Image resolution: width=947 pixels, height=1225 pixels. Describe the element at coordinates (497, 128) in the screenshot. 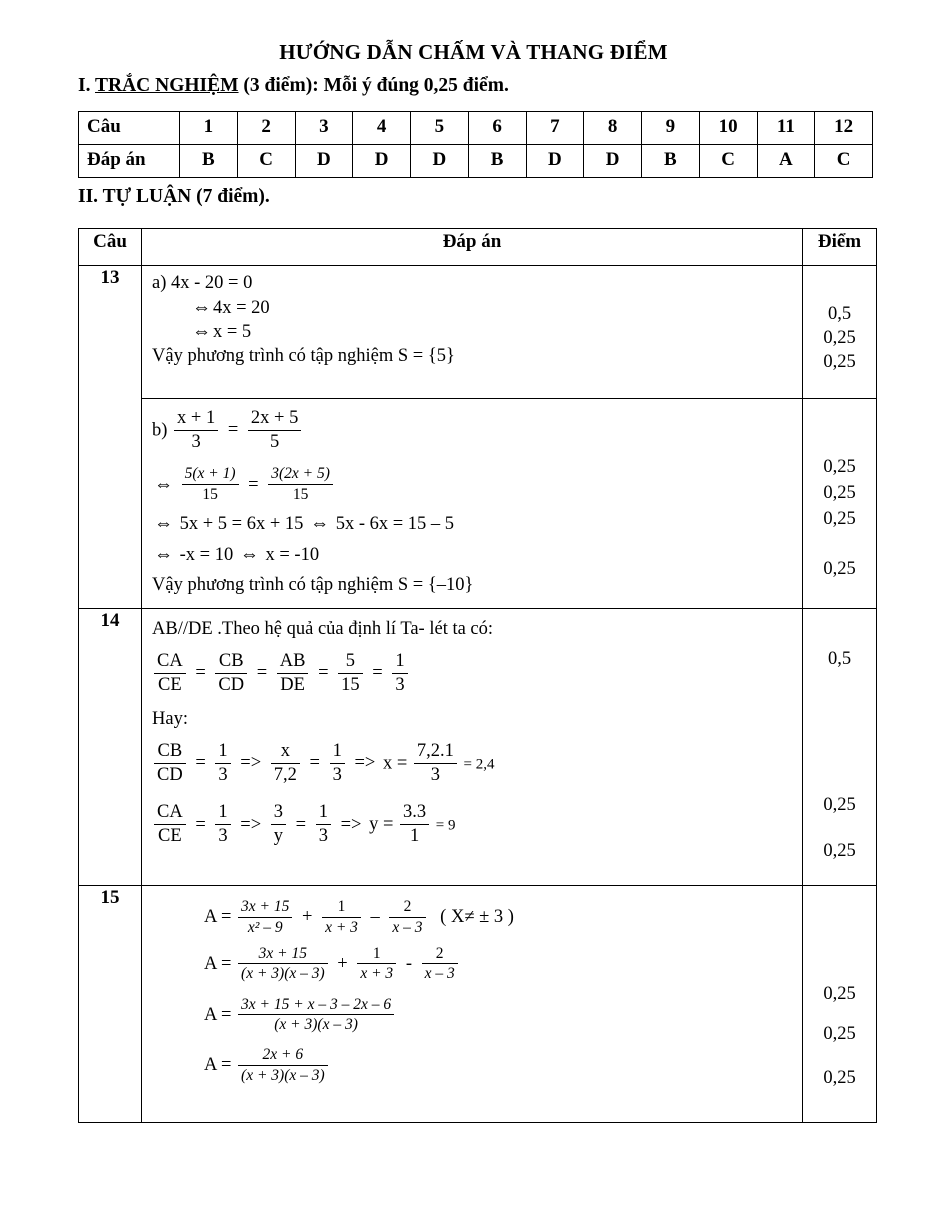

I see `mcq-question-cell: 6` at that location.